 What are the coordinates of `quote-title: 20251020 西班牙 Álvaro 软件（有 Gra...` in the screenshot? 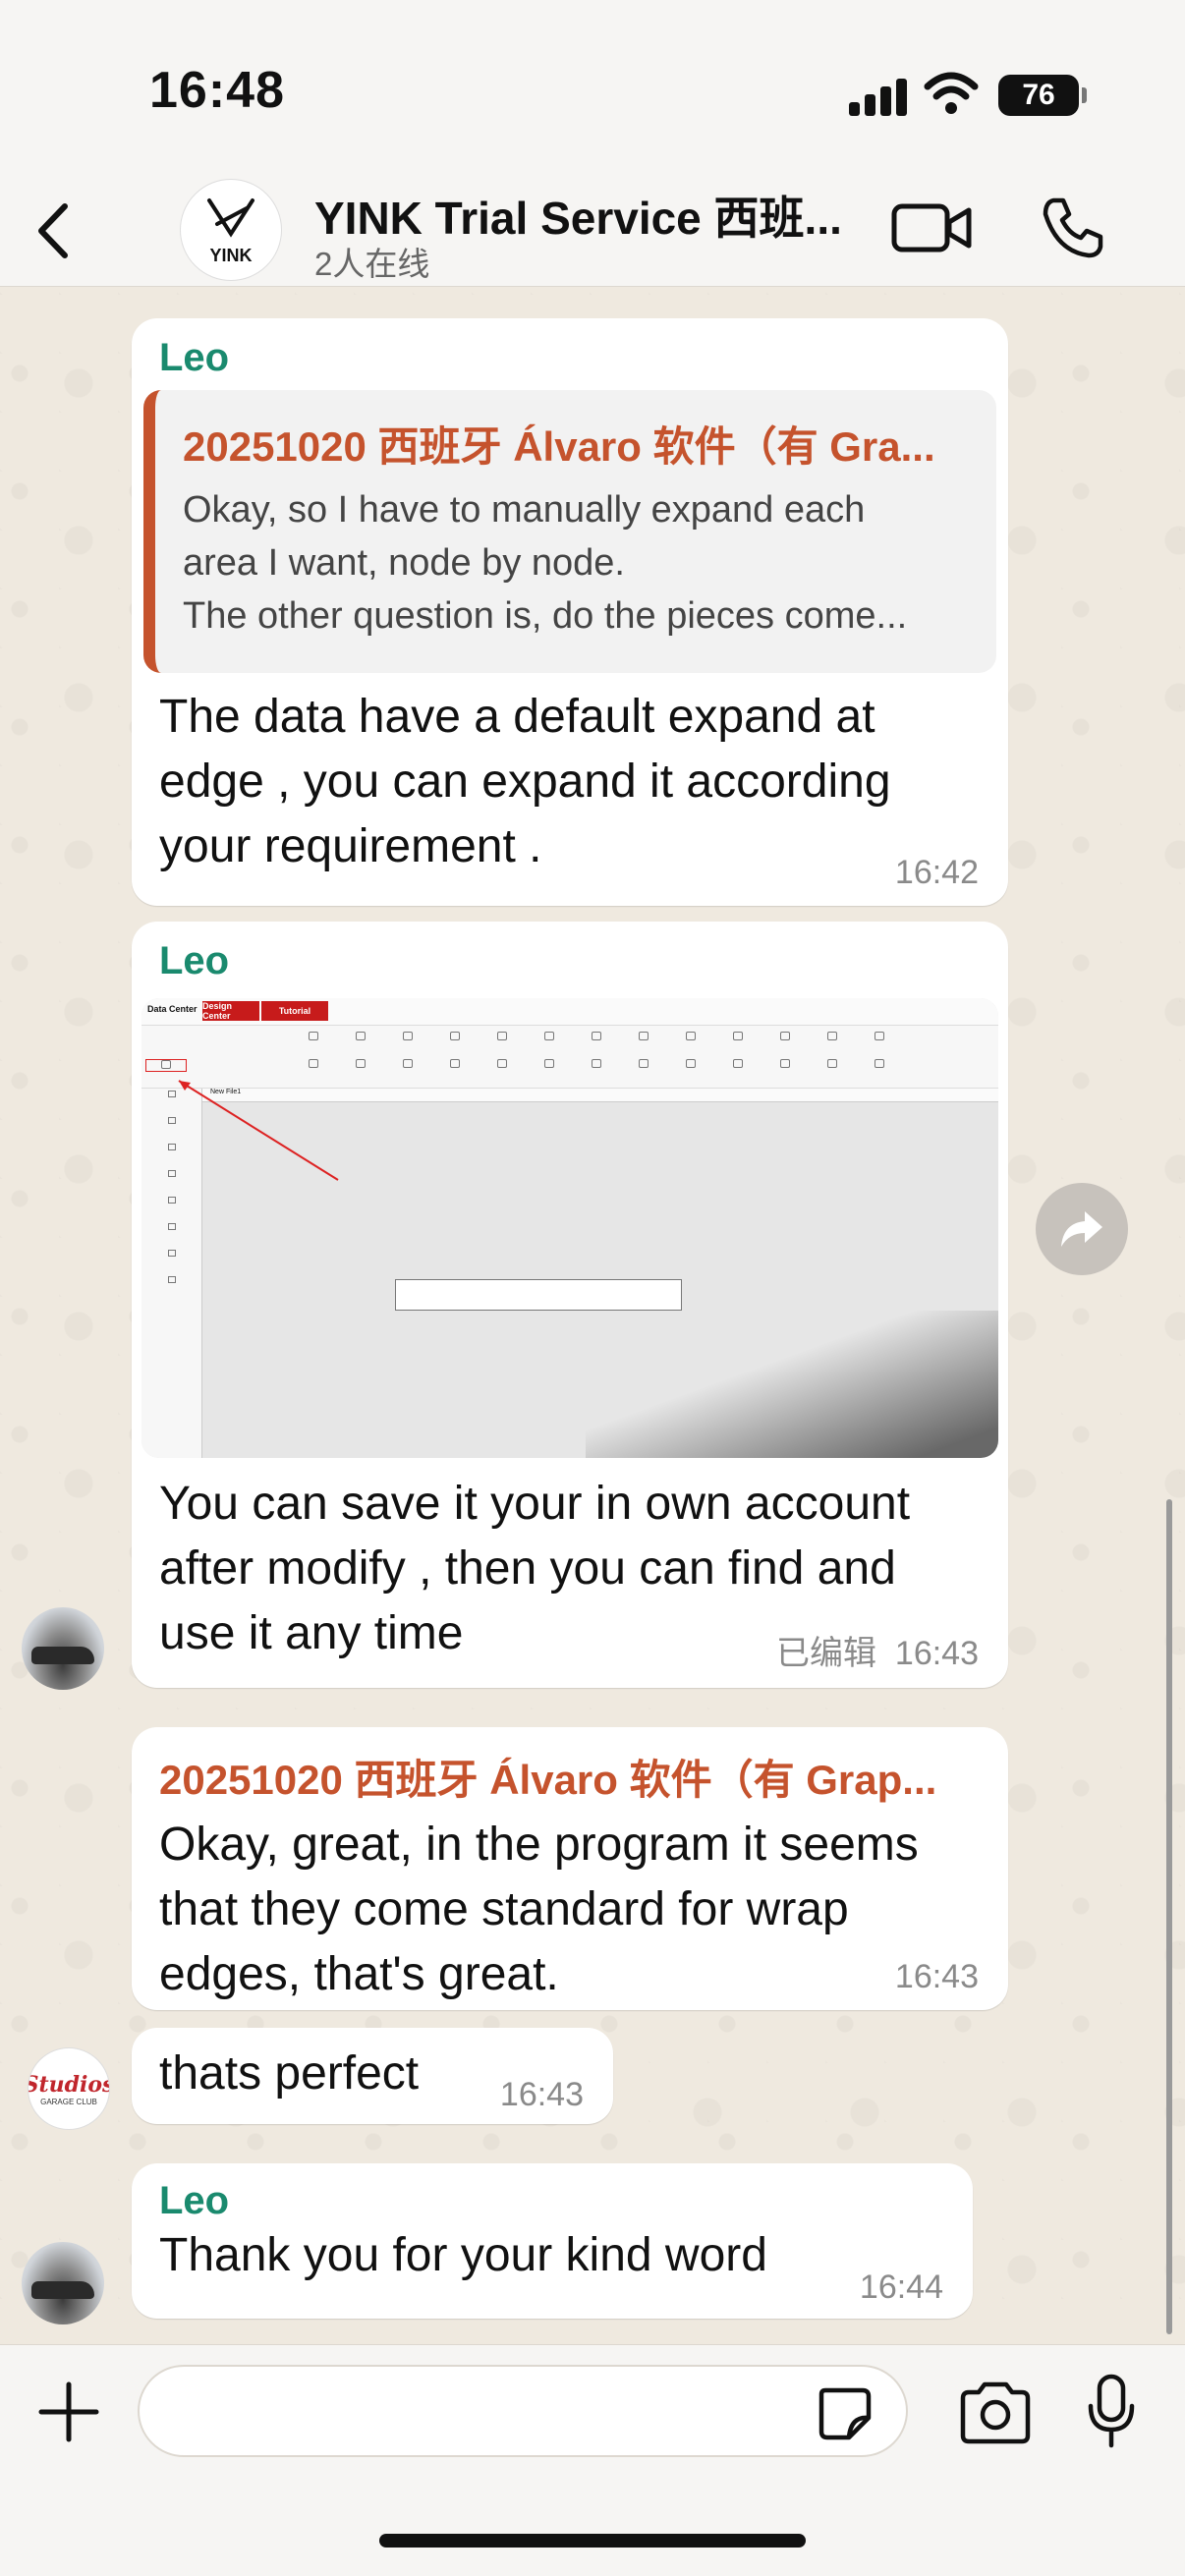 It's located at (559, 446).